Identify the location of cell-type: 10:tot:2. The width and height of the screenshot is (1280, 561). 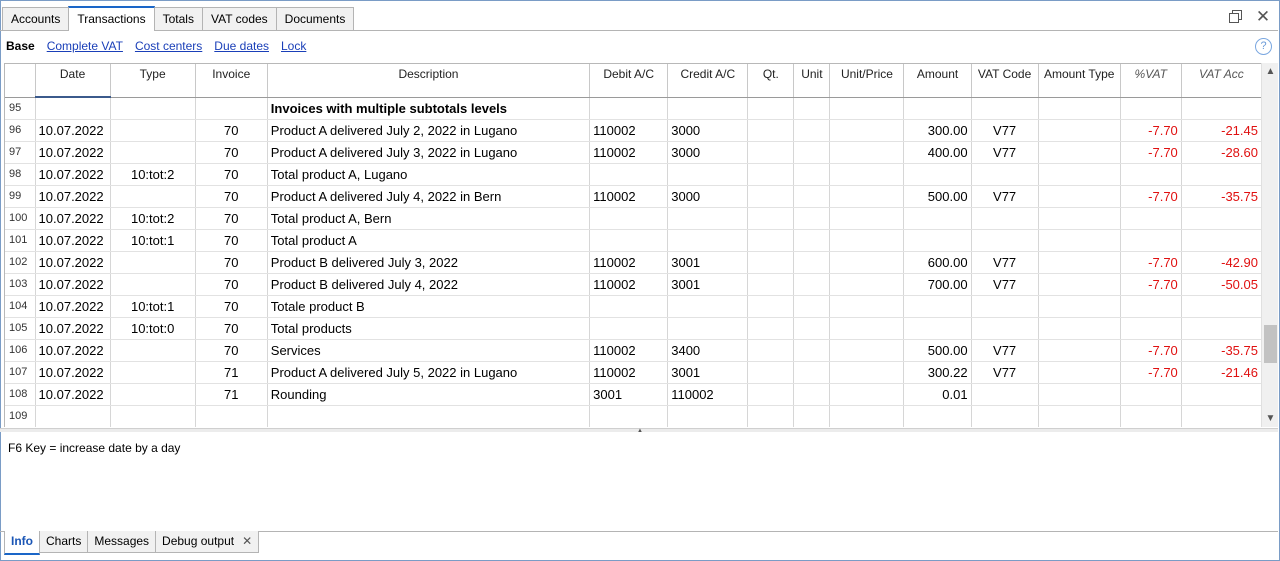
(153, 174).